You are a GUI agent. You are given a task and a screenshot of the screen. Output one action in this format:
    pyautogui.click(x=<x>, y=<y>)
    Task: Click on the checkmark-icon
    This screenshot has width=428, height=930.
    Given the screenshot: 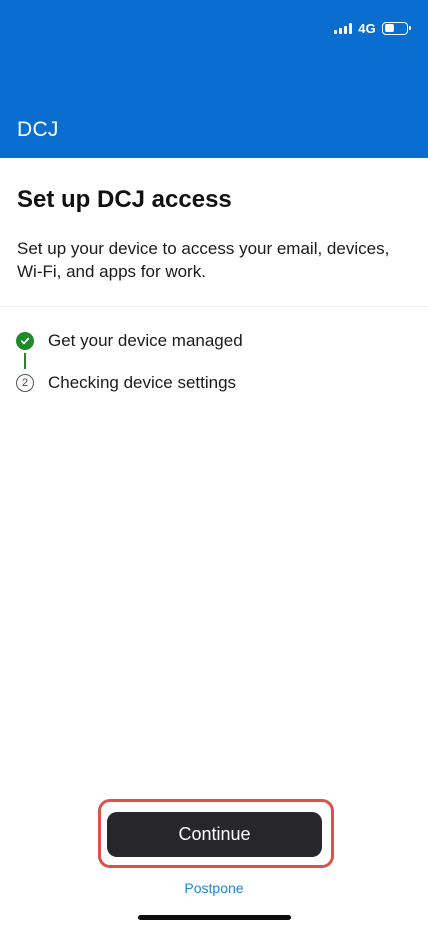 What is the action you would take?
    pyautogui.click(x=25, y=341)
    